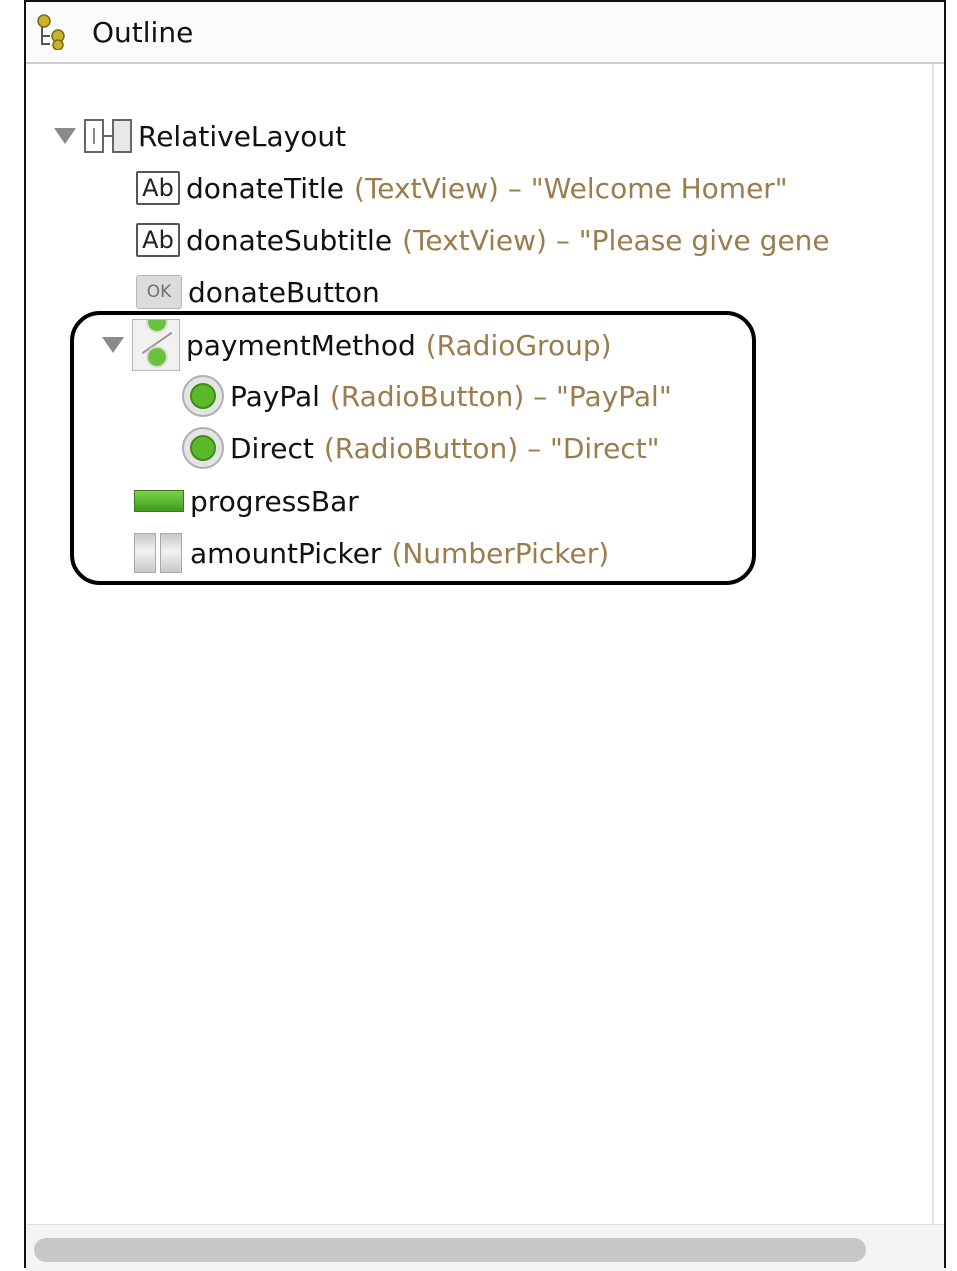  What do you see at coordinates (571, 188) in the screenshot?
I see `tree-item-type: (TextView) – "Welcome Homer"` at bounding box center [571, 188].